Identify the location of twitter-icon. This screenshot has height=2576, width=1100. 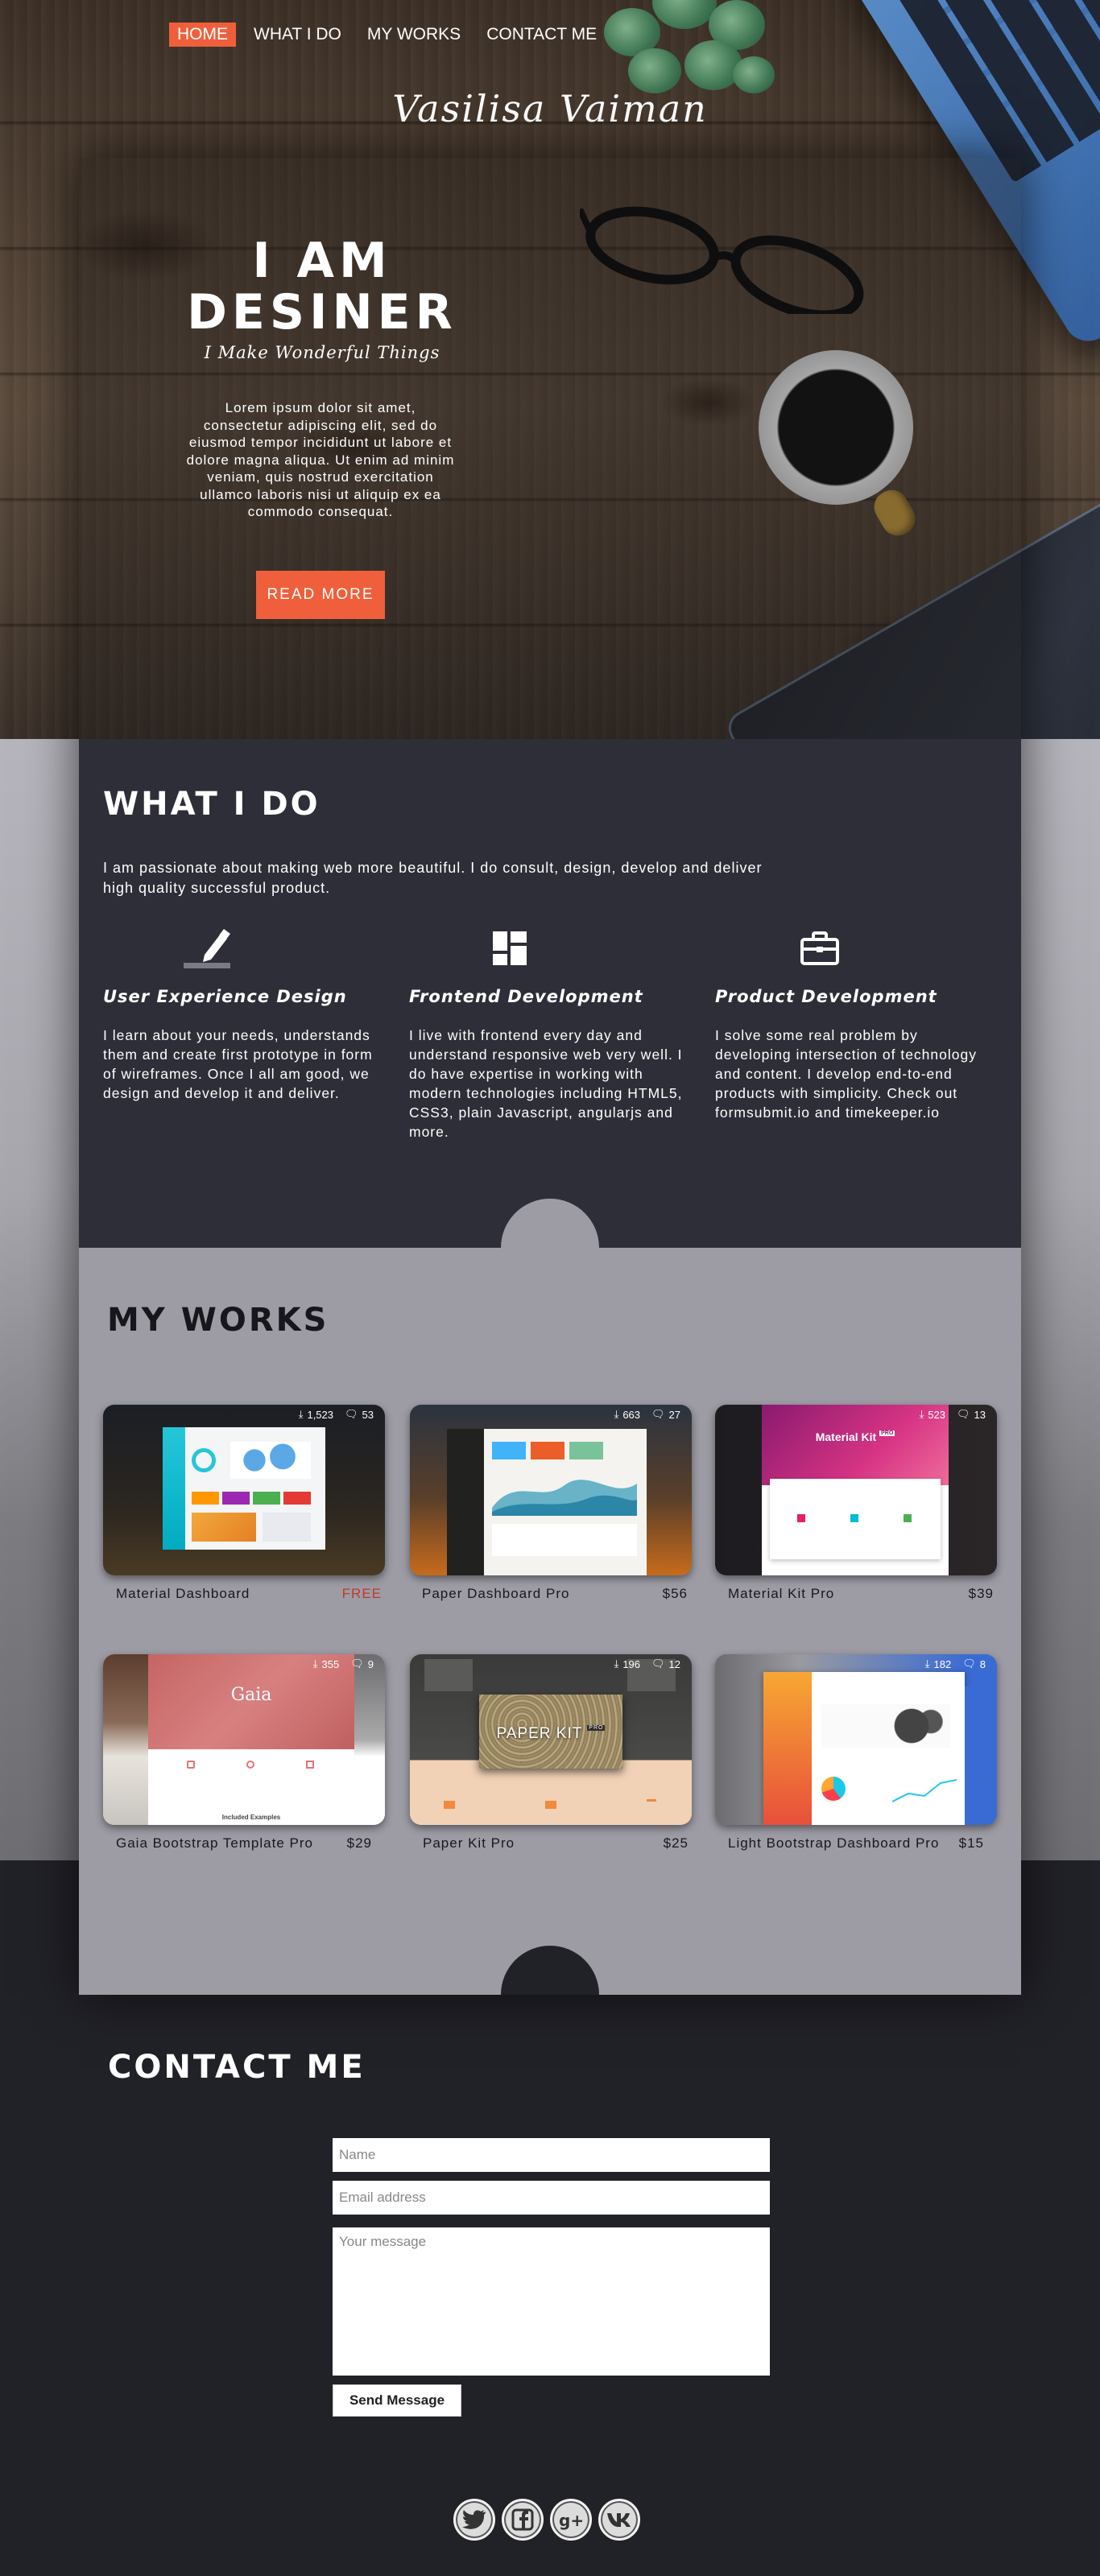
(474, 2520).